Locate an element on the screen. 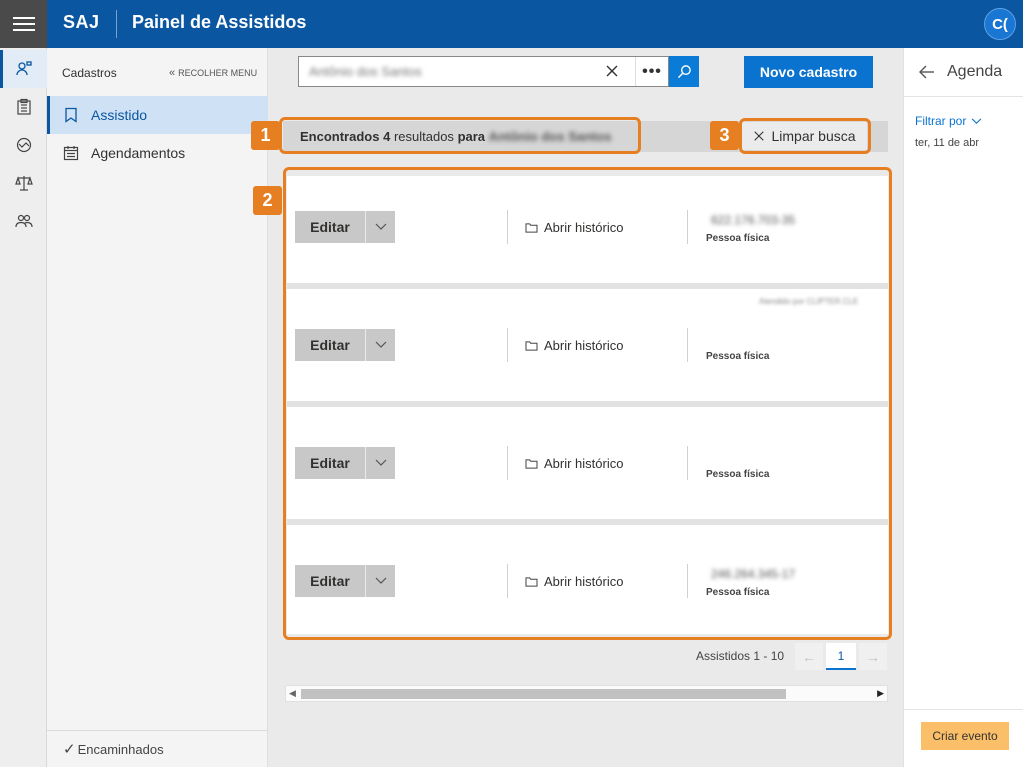 This screenshot has height=767, width=1023. checkmark-icon: ✓ is located at coordinates (69, 749).